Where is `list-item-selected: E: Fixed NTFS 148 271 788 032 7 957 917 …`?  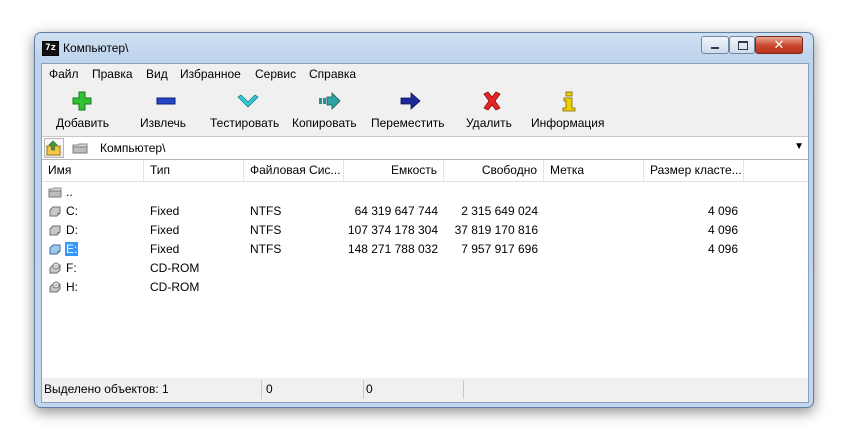 list-item-selected: E: Fixed NTFS 148 271 788 032 7 957 917 … is located at coordinates (425, 249).